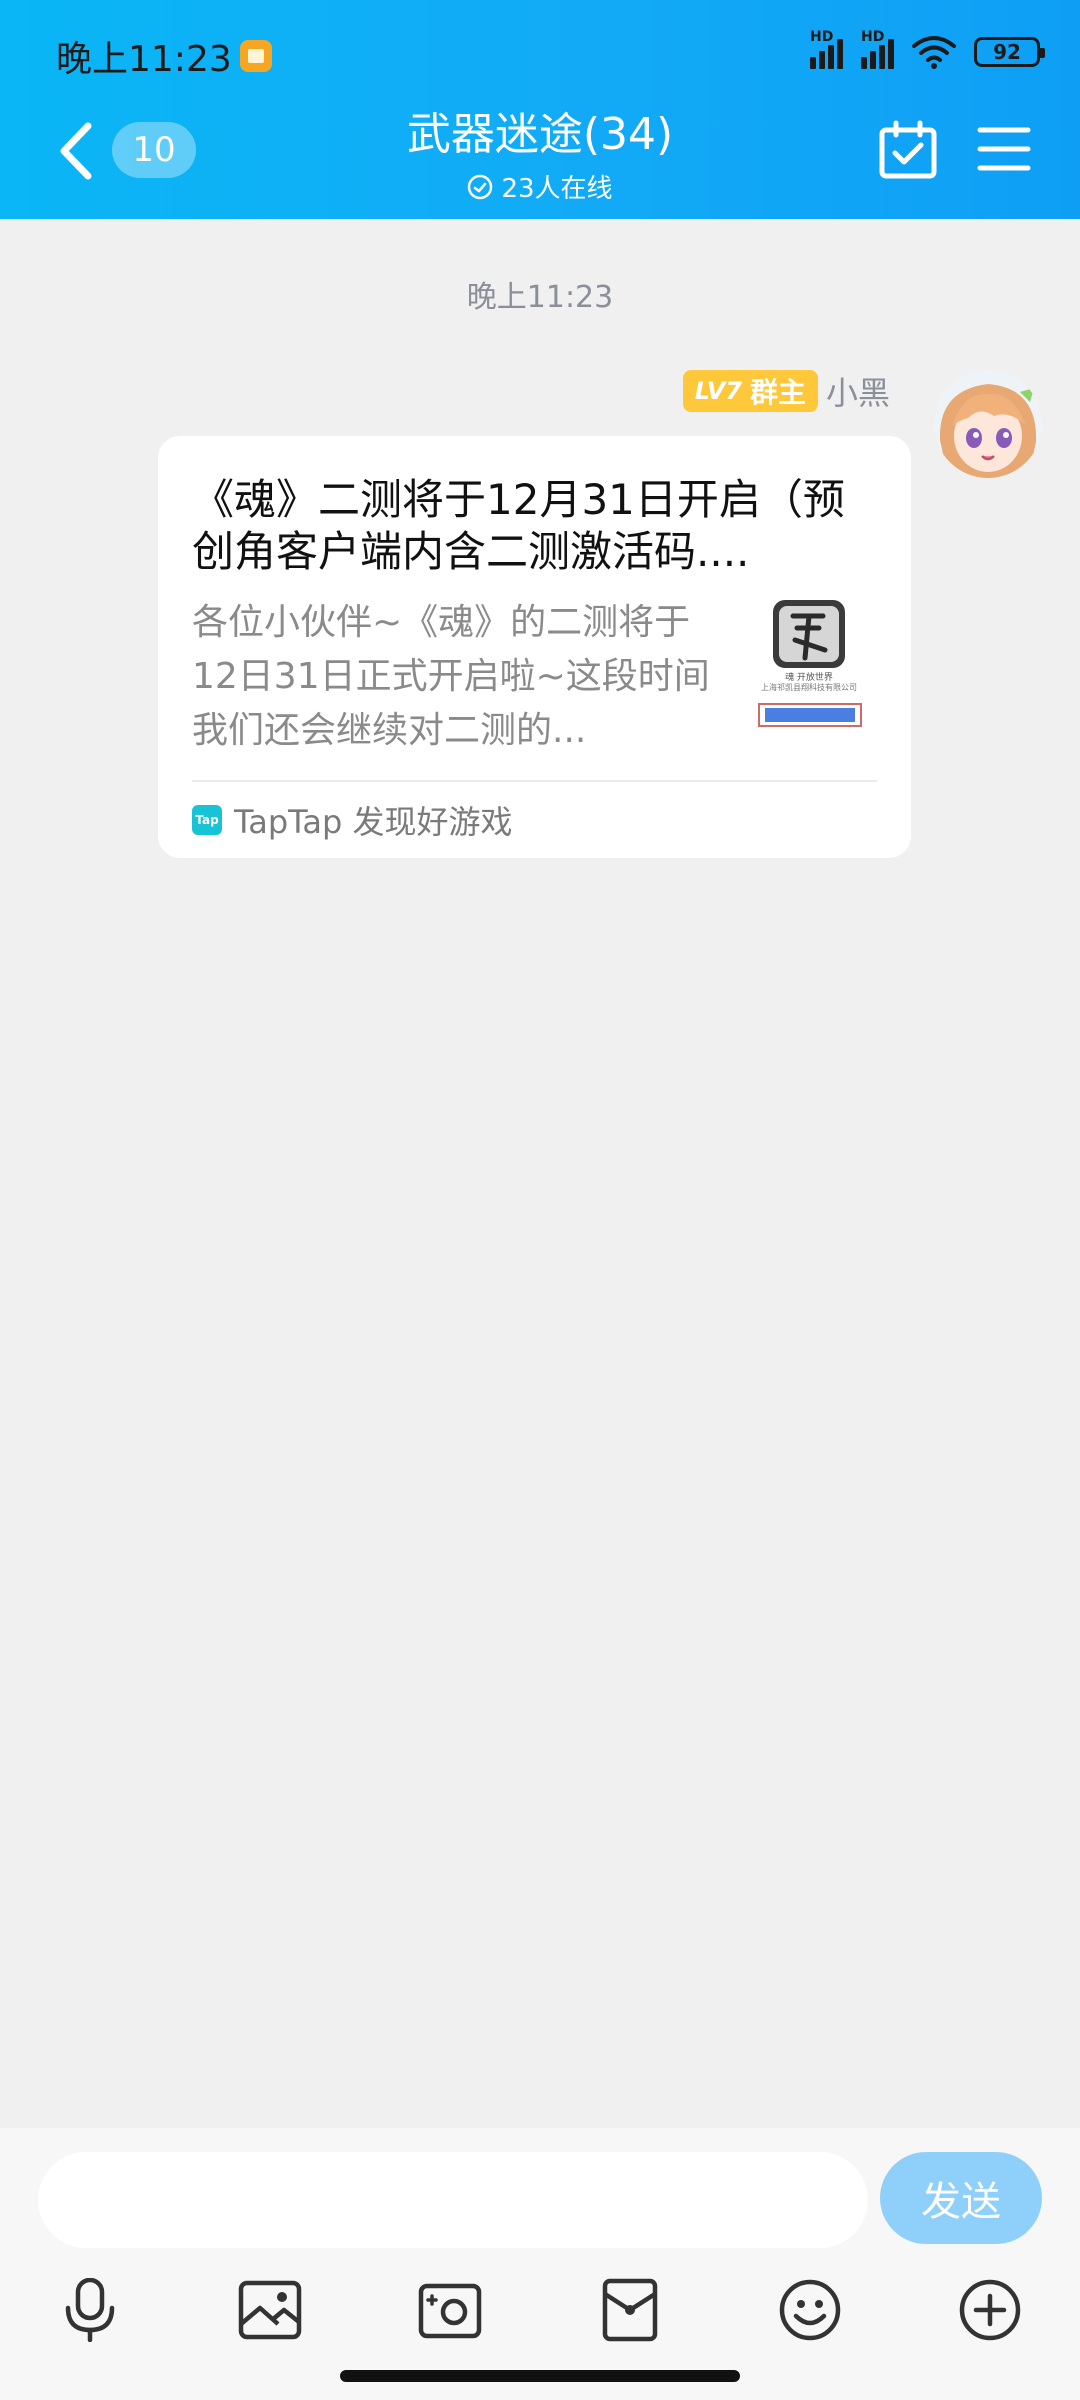  I want to click on calendar-check-icon, so click(908, 149).